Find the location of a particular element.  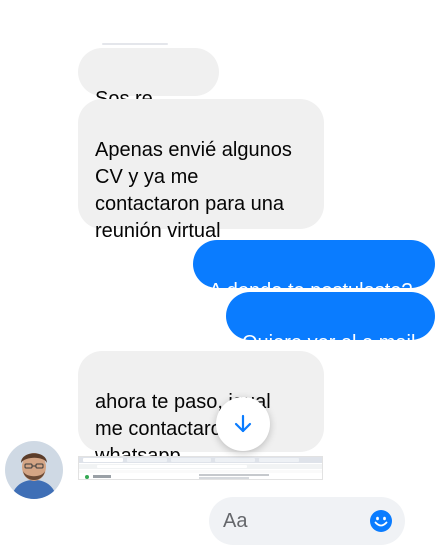

screenshot-preview is located at coordinates (200, 468).